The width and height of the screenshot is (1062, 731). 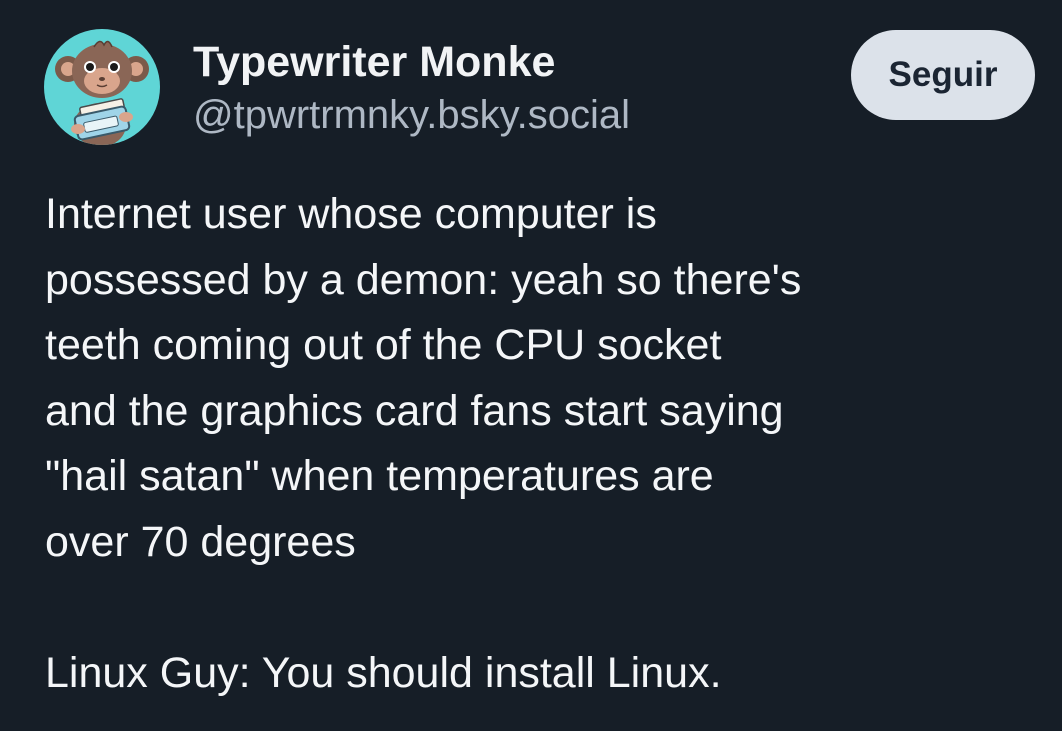 What do you see at coordinates (414, 410) in the screenshot?
I see `post-text-line: and the graphics card fans start saying` at bounding box center [414, 410].